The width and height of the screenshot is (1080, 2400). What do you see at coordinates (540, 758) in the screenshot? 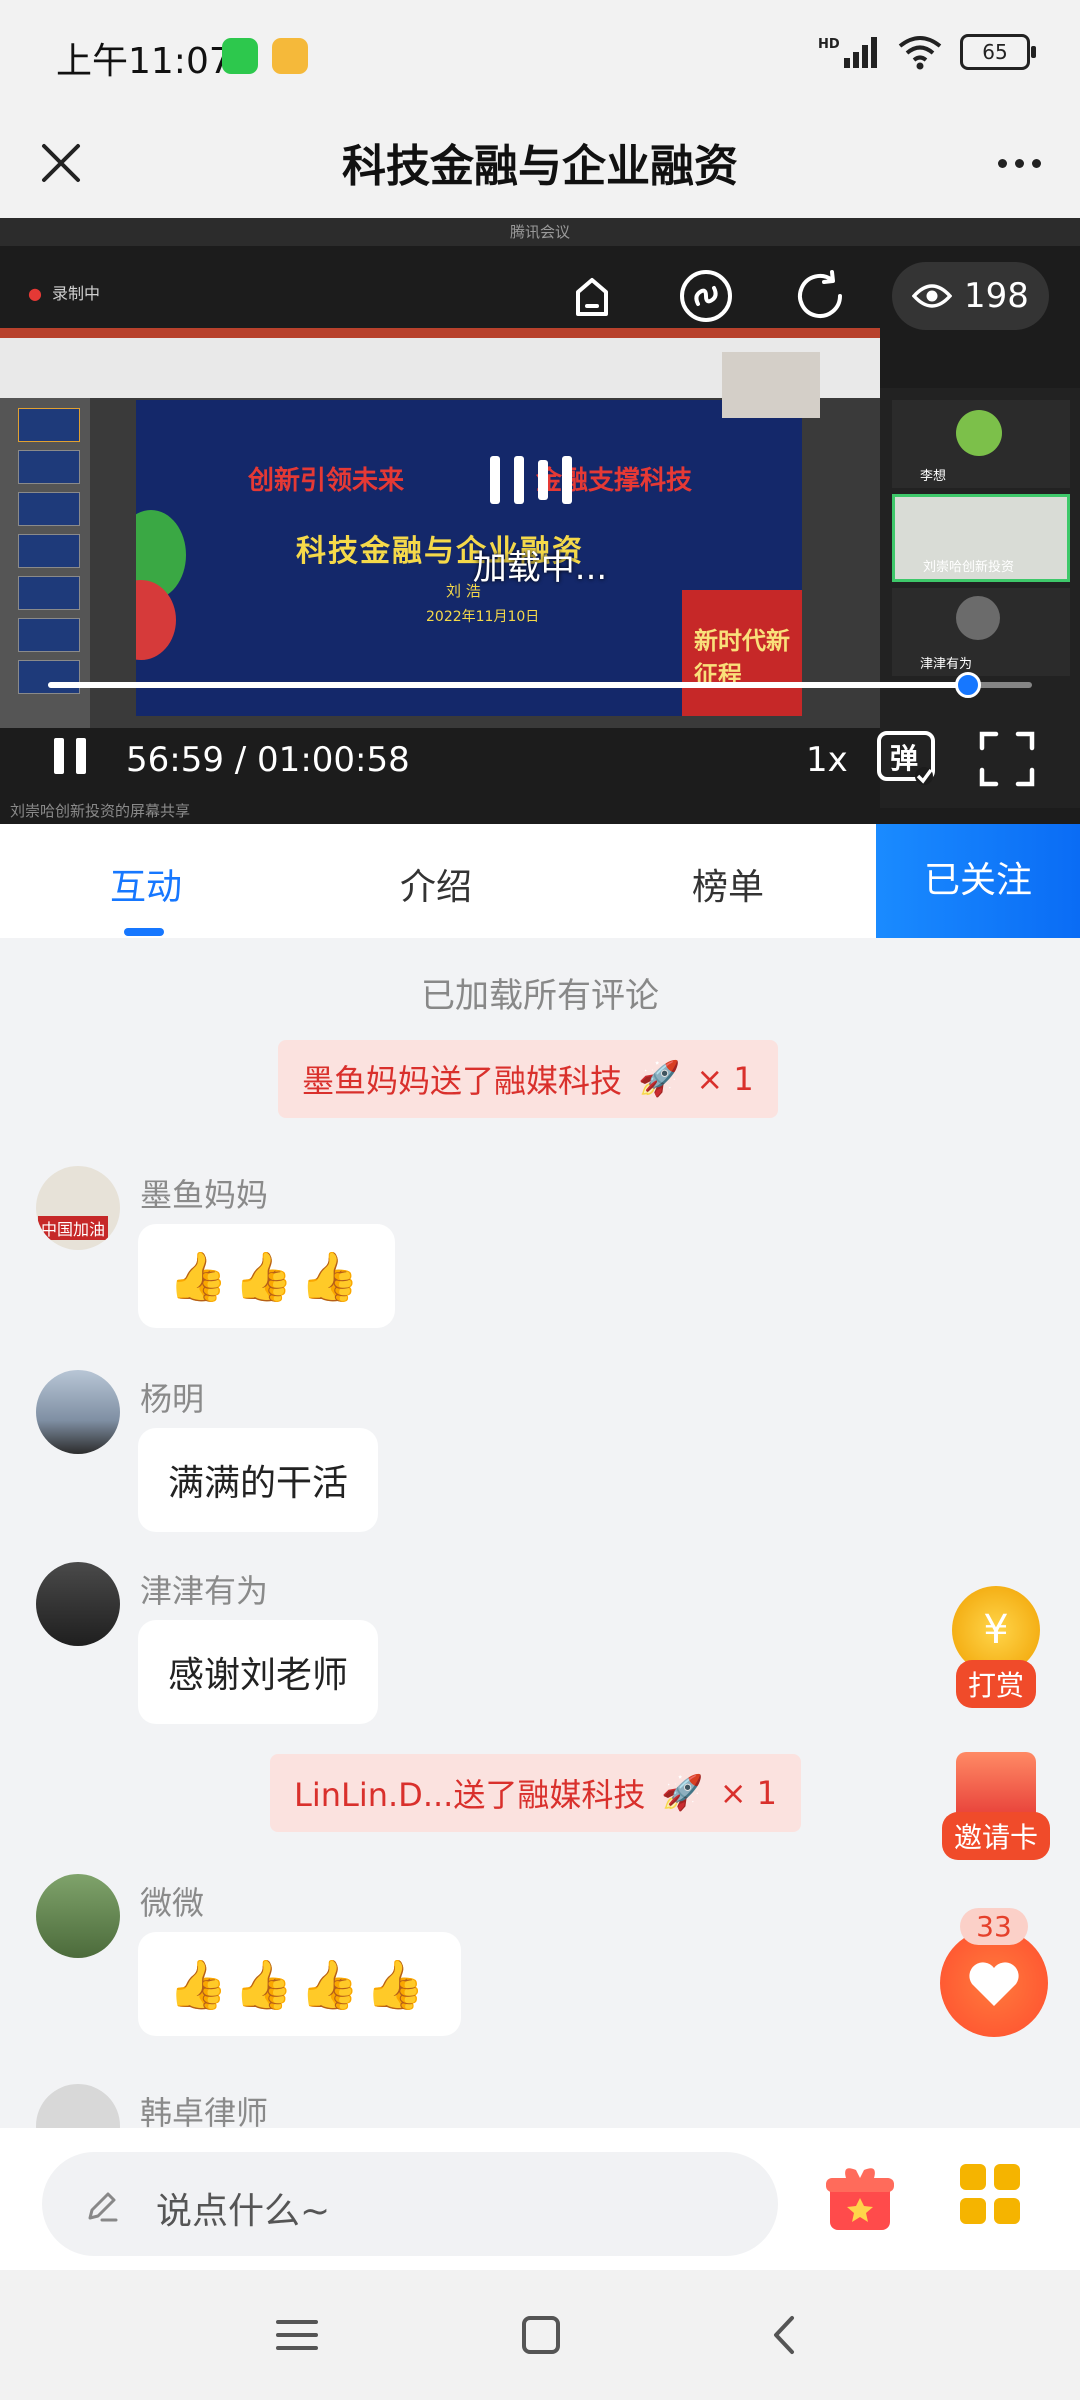
I see `player-controls: 56:59 / 01:00:58 1x 弹` at bounding box center [540, 758].